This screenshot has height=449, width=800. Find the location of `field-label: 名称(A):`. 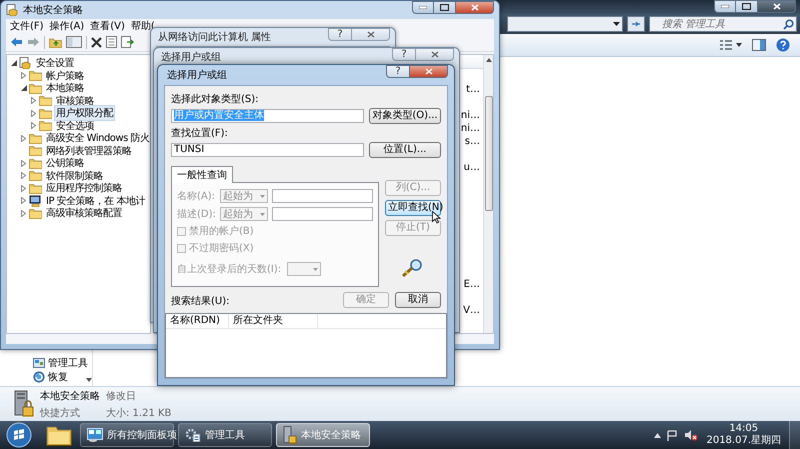

field-label: 名称(A): is located at coordinates (196, 196).